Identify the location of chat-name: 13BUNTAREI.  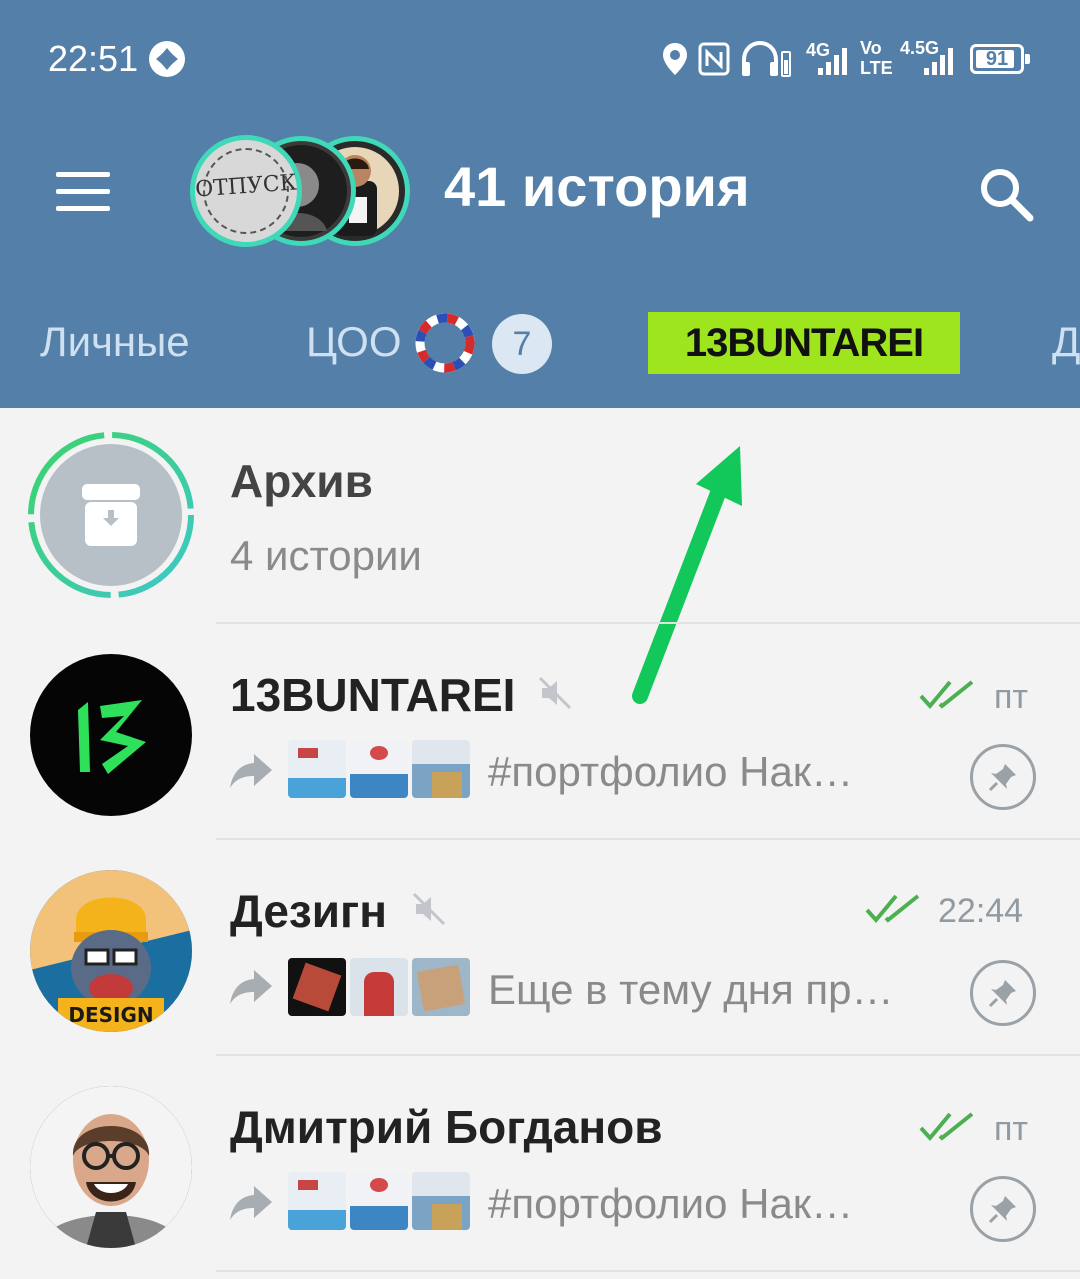
(373, 695).